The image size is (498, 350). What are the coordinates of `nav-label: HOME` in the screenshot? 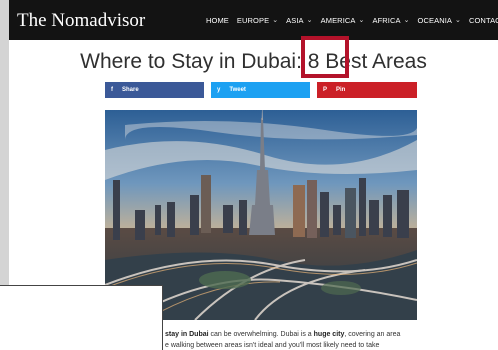 It's located at (217, 20).